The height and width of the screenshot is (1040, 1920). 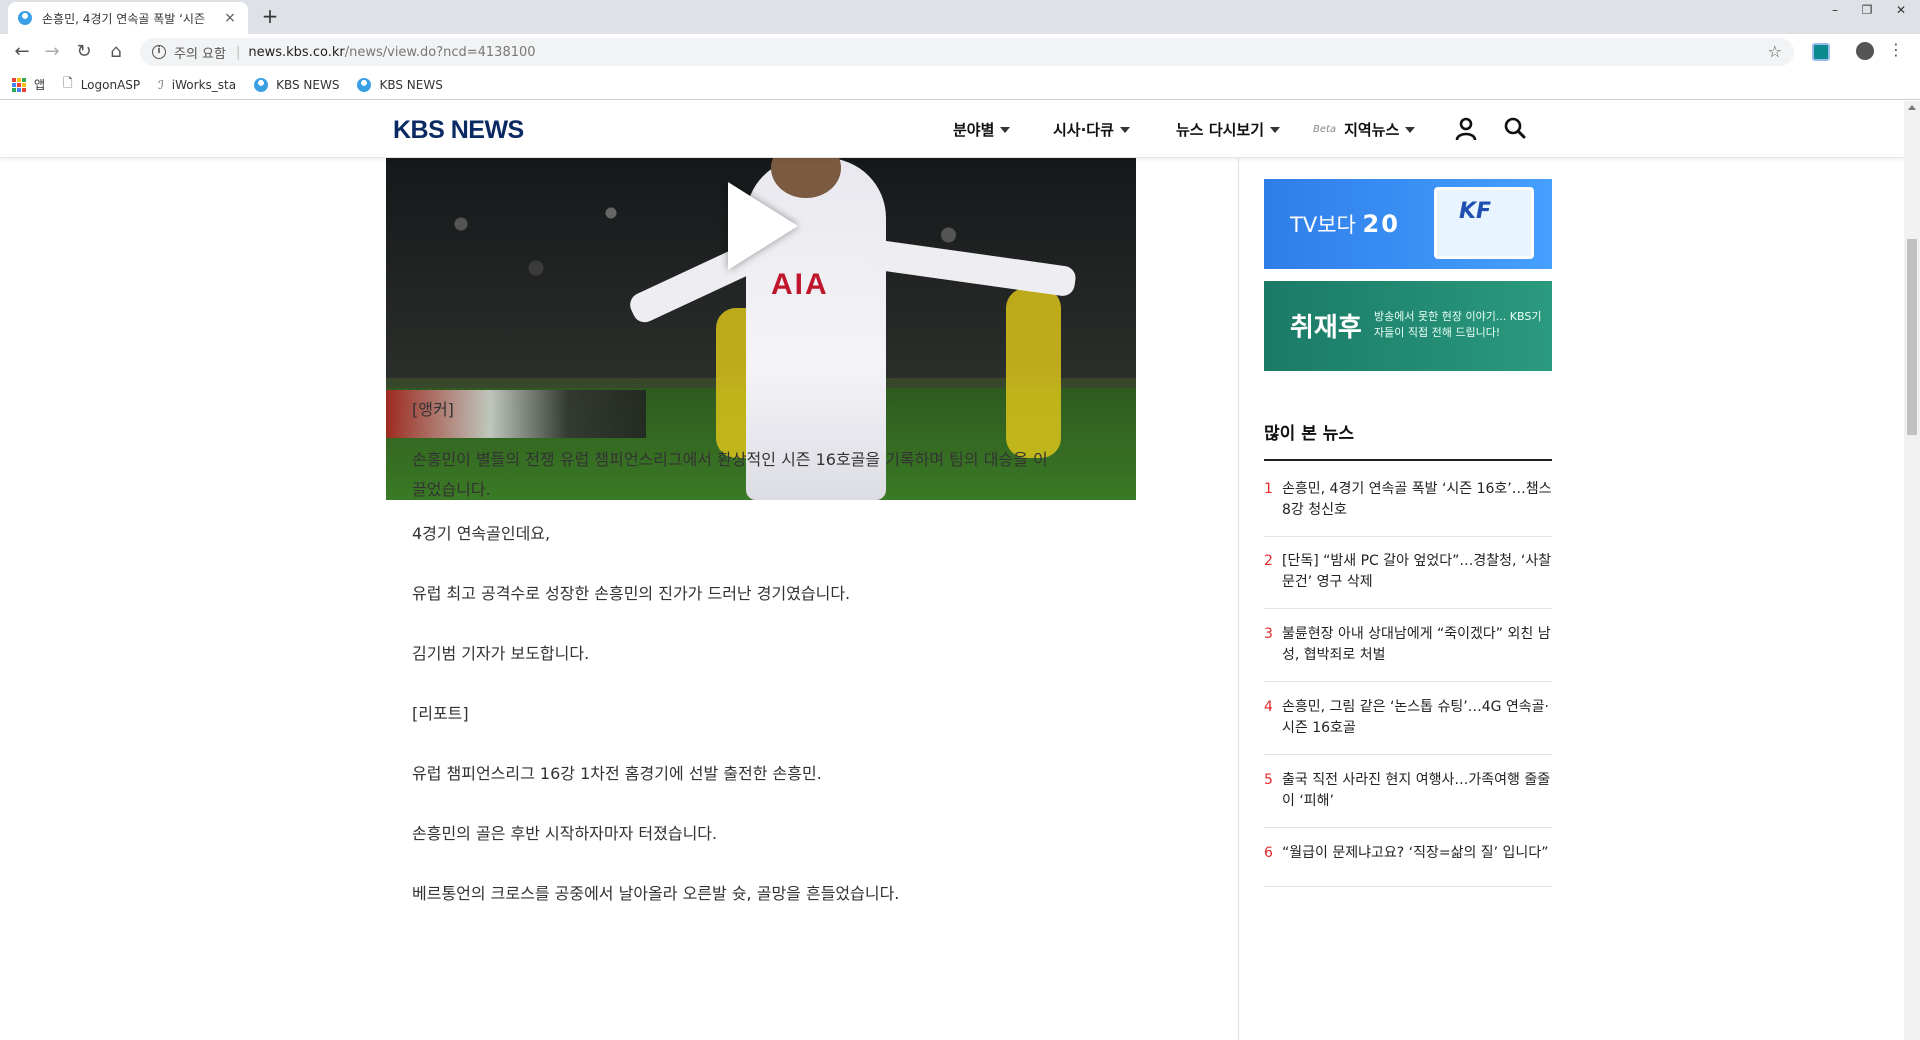 I want to click on bookmark-star-icon: ☆, so click(x=1775, y=51).